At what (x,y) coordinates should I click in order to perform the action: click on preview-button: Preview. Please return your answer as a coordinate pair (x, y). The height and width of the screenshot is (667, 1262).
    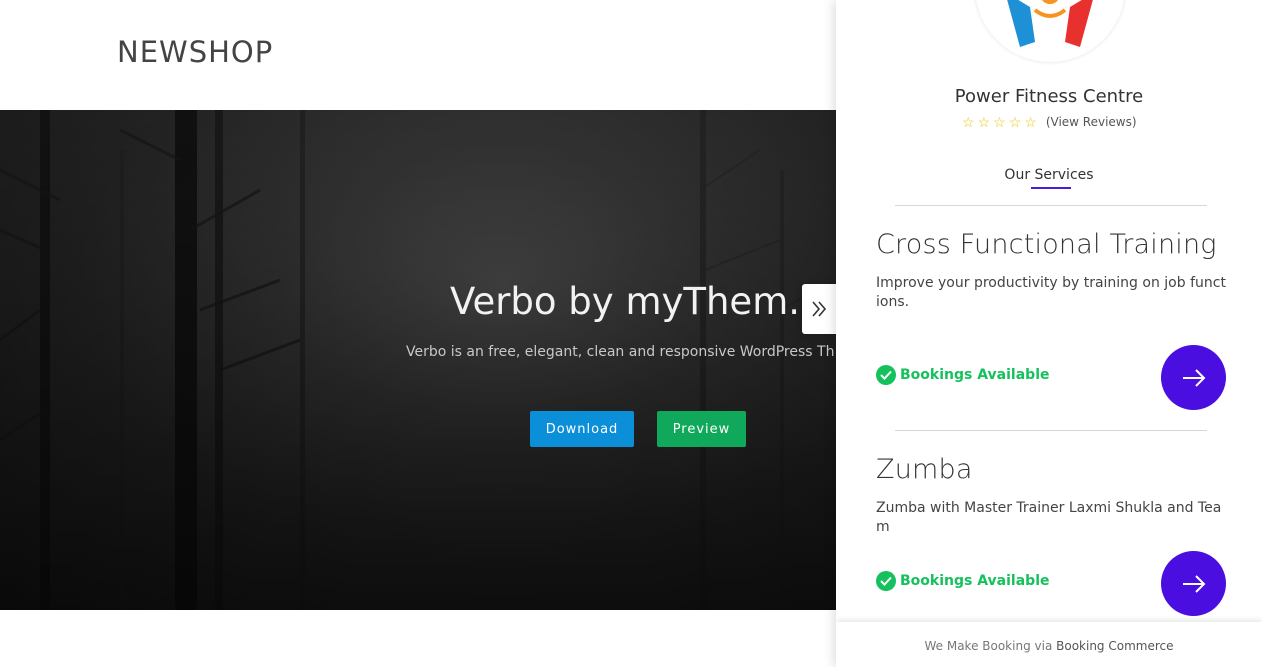
    Looking at the image, I should click on (701, 429).